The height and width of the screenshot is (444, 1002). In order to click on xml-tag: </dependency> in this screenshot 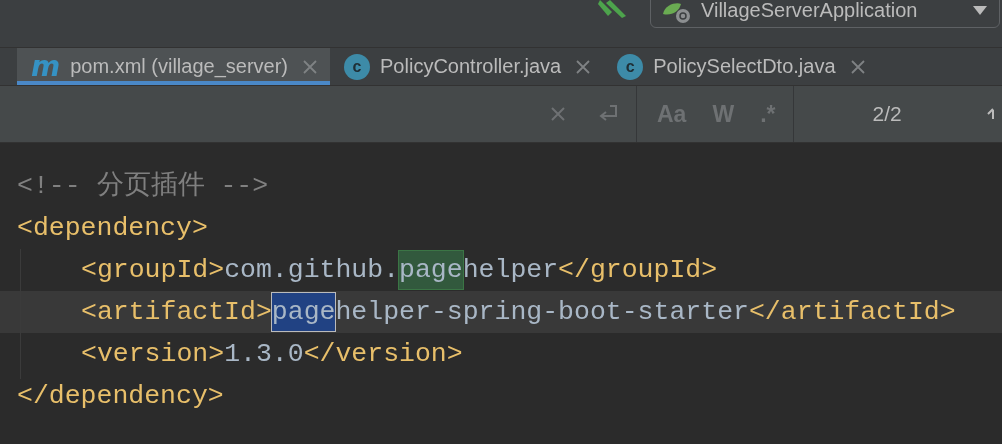, I will do `click(120, 396)`.